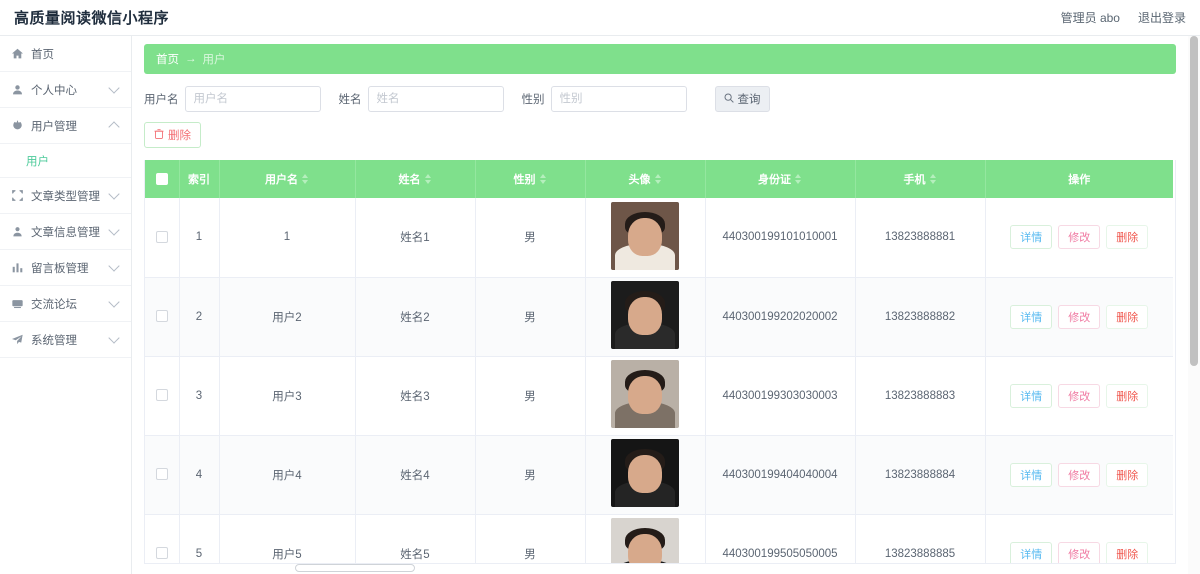 Image resolution: width=1200 pixels, height=574 pixels. Describe the element at coordinates (65, 196) in the screenshot. I see `sidebar-item-article-type-management: 文章类型管理` at that location.